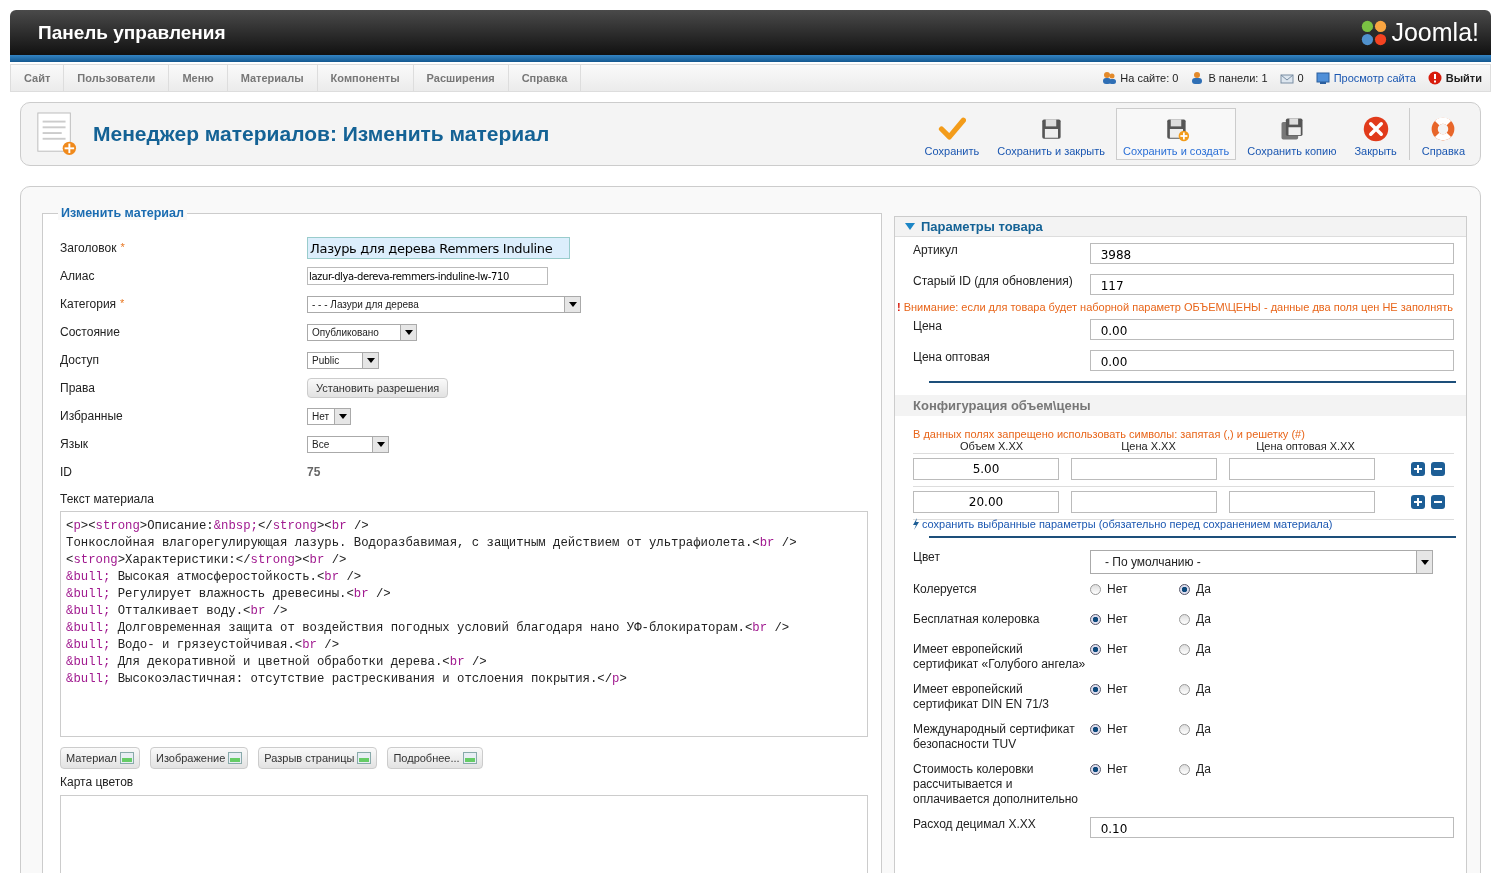 The image size is (1501, 873). I want to click on dropdown: - По умолчанию -, so click(1261, 562).